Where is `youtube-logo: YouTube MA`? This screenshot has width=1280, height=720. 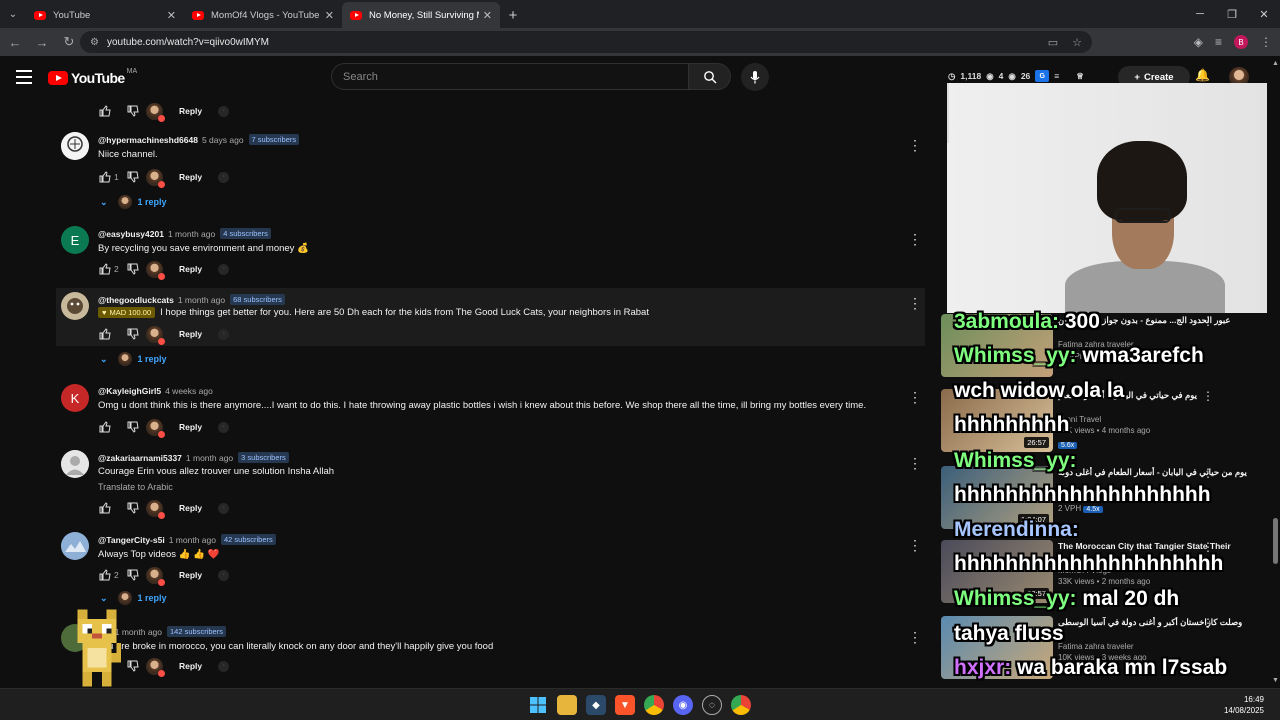 youtube-logo: YouTube MA is located at coordinates (92, 77).